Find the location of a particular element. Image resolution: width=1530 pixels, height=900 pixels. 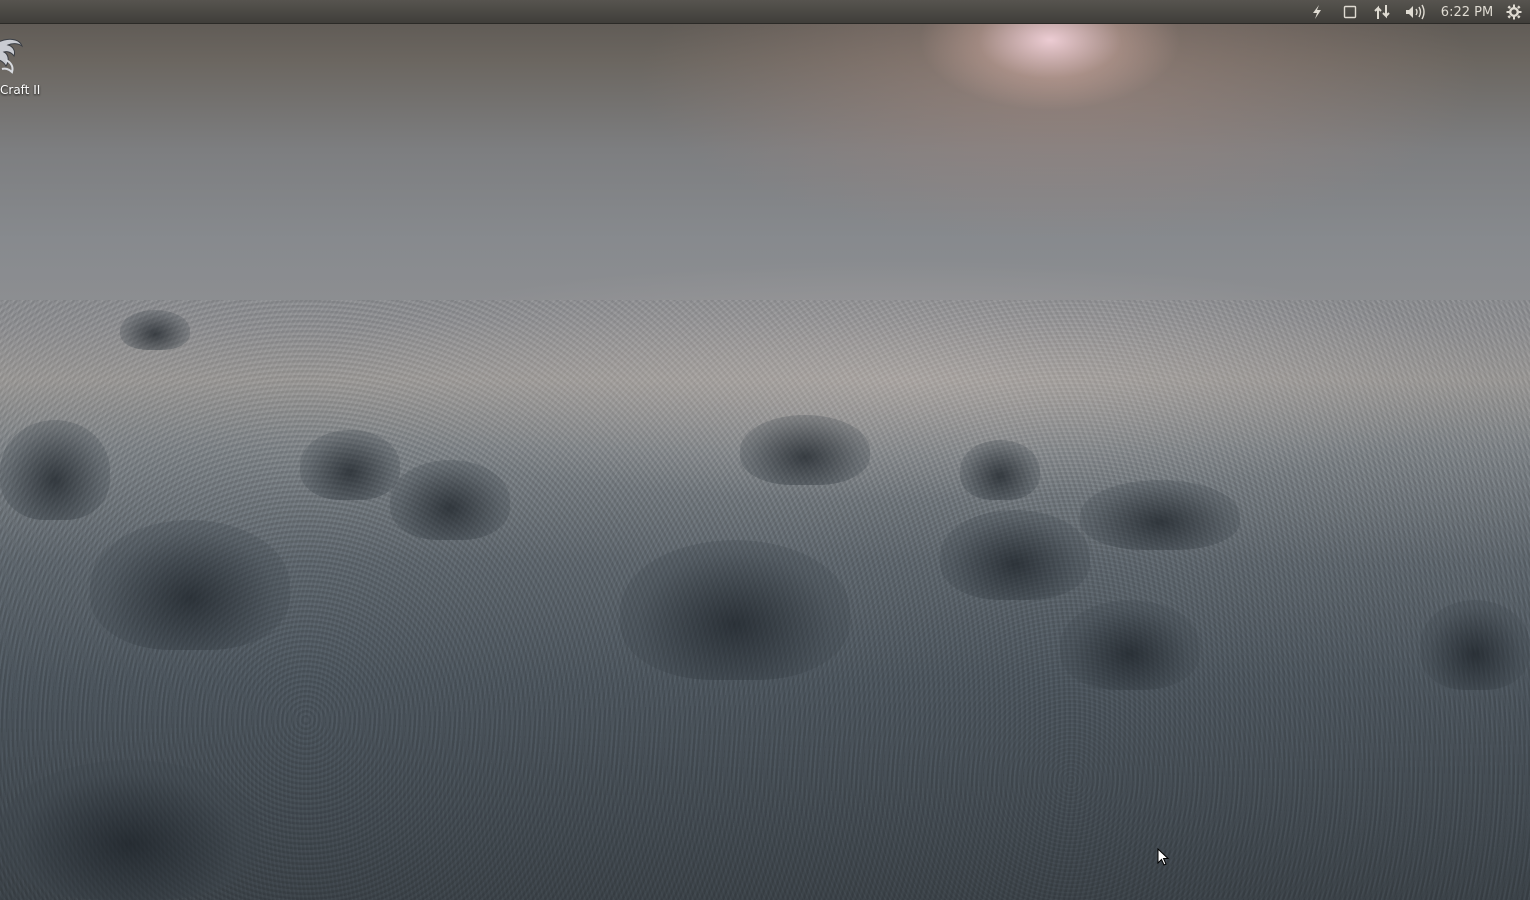

volume-icon is located at coordinates (1415, 12).